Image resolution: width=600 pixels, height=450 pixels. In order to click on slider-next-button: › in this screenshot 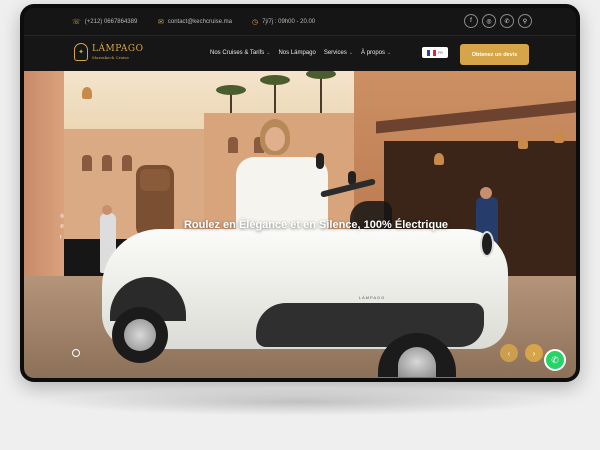, I will do `click(534, 353)`.